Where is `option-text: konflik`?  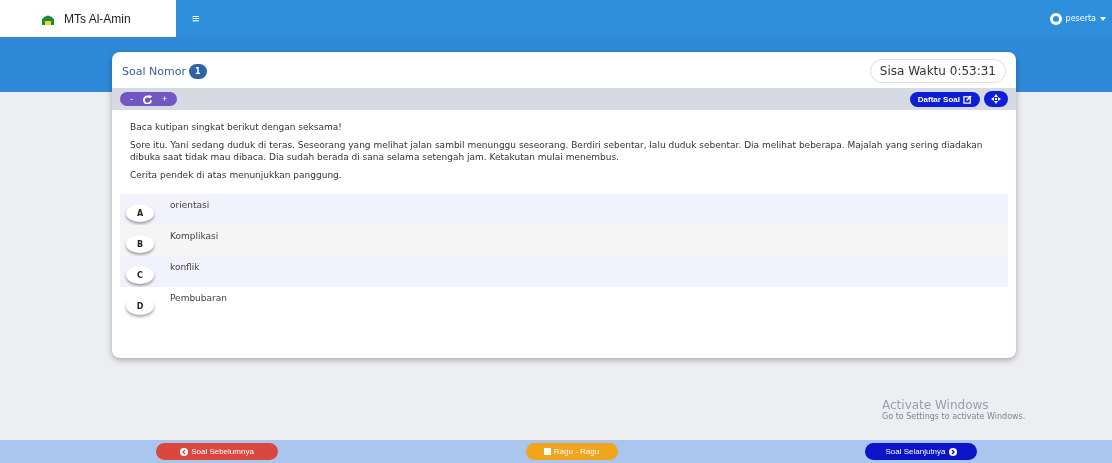 option-text: konflik is located at coordinates (185, 267).